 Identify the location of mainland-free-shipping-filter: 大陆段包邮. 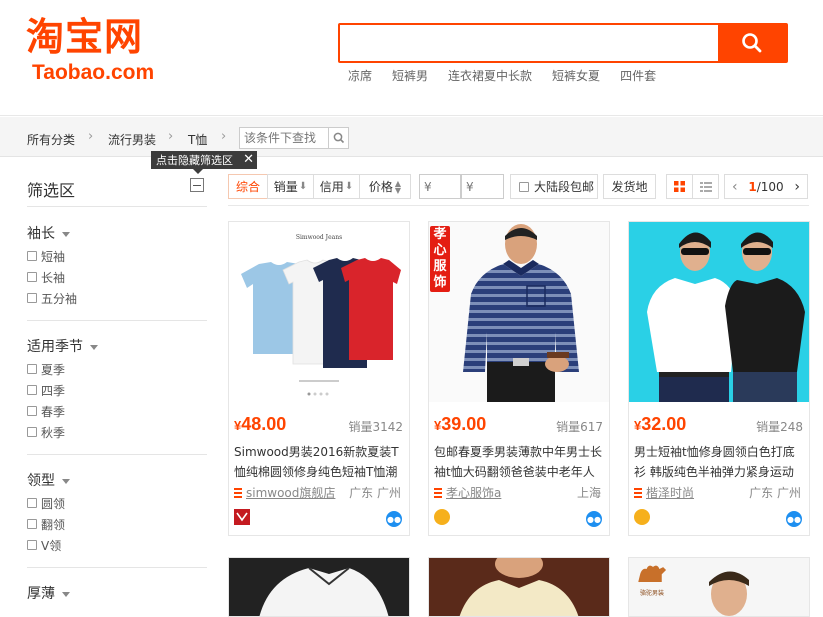
(554, 186).